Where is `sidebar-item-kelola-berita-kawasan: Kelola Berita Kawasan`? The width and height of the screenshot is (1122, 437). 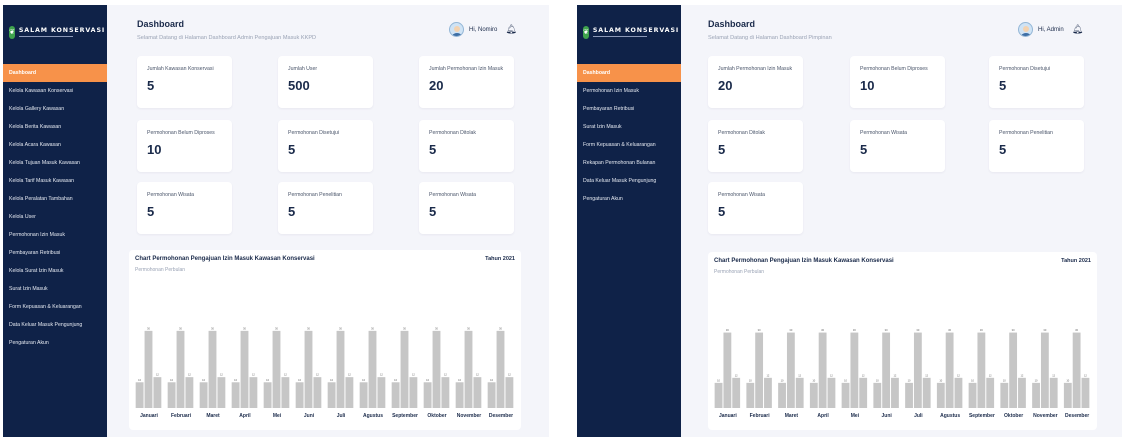 sidebar-item-kelola-berita-kawasan: Kelola Berita Kawasan is located at coordinates (55, 127).